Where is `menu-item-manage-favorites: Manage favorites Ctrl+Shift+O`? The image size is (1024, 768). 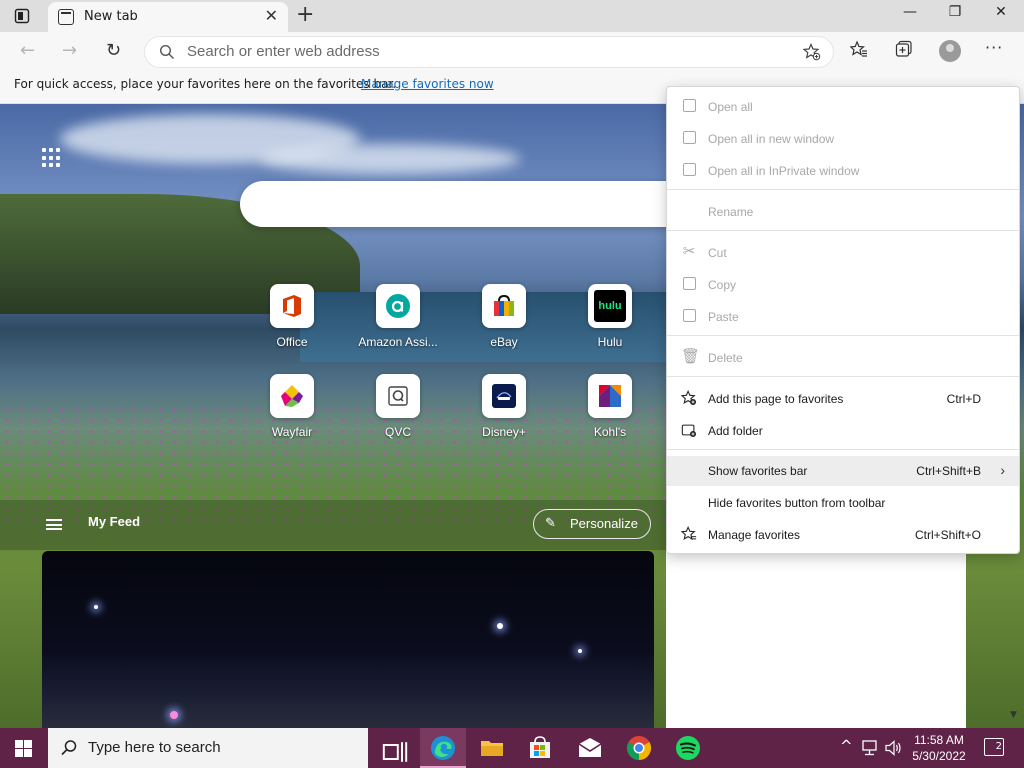 menu-item-manage-favorites: Manage favorites Ctrl+Shift+O is located at coordinates (843, 535).